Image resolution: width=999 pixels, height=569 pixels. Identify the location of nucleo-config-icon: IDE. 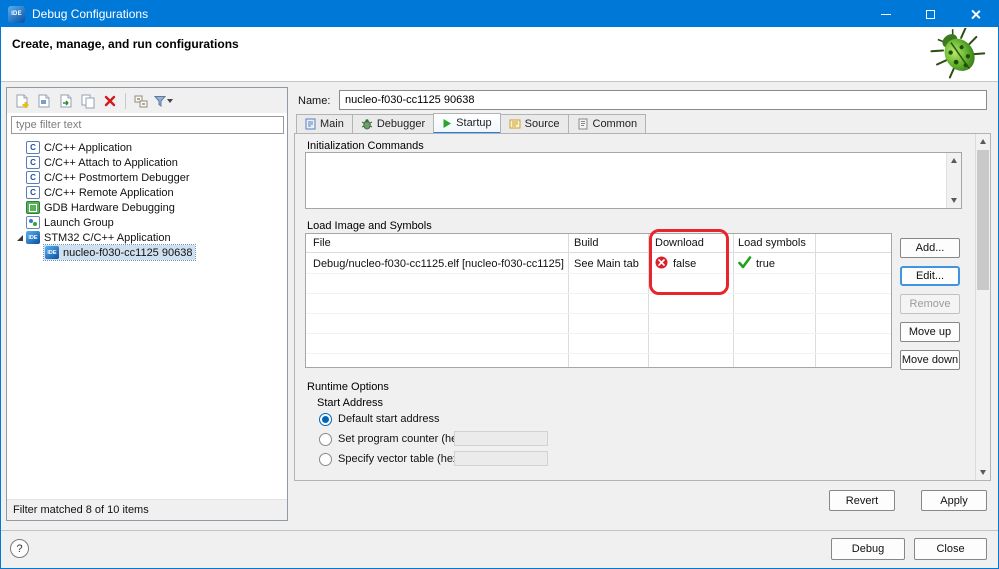
(52, 252).